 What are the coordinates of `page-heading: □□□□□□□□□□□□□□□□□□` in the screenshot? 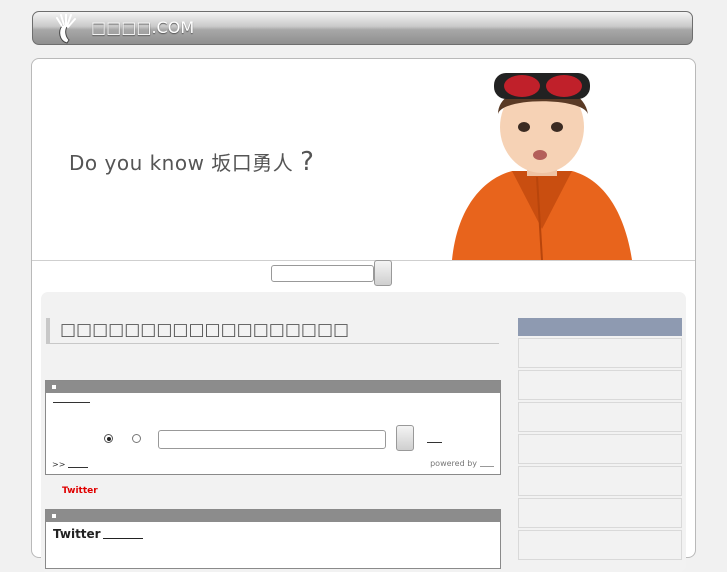 It's located at (272, 331).